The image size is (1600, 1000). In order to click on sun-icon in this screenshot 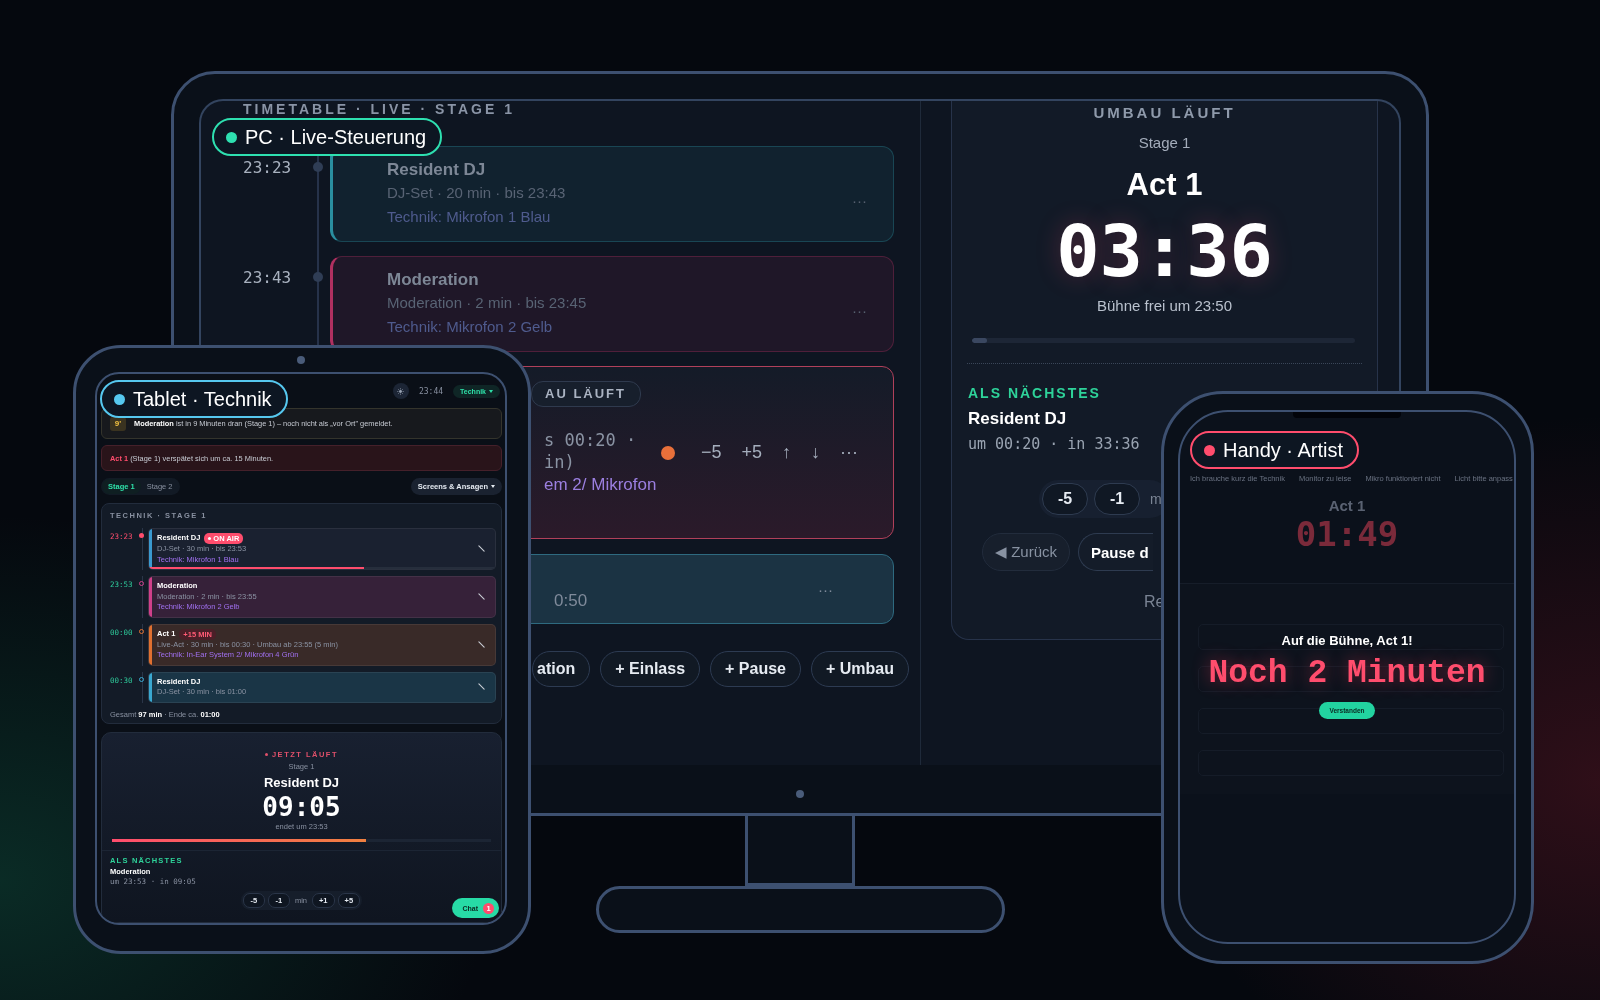, I will do `click(401, 391)`.